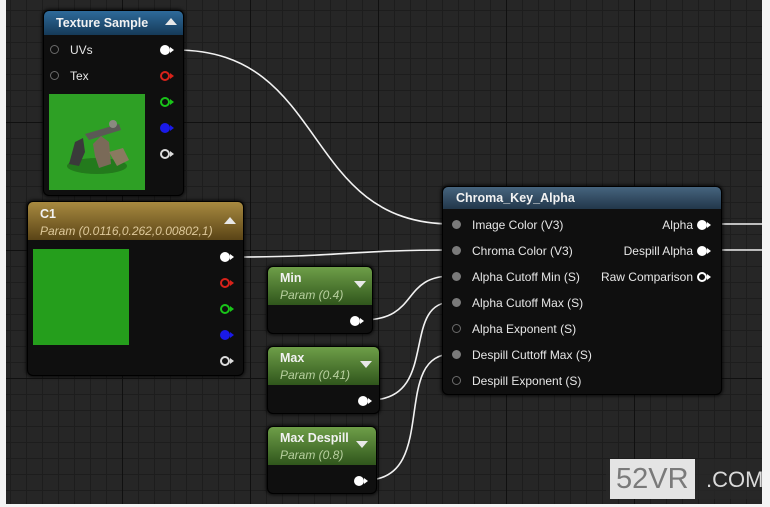 The height and width of the screenshot is (507, 770). Describe the element at coordinates (407, 298) in the screenshot. I see `wire-min-to-alpha-cutoff-min` at that location.